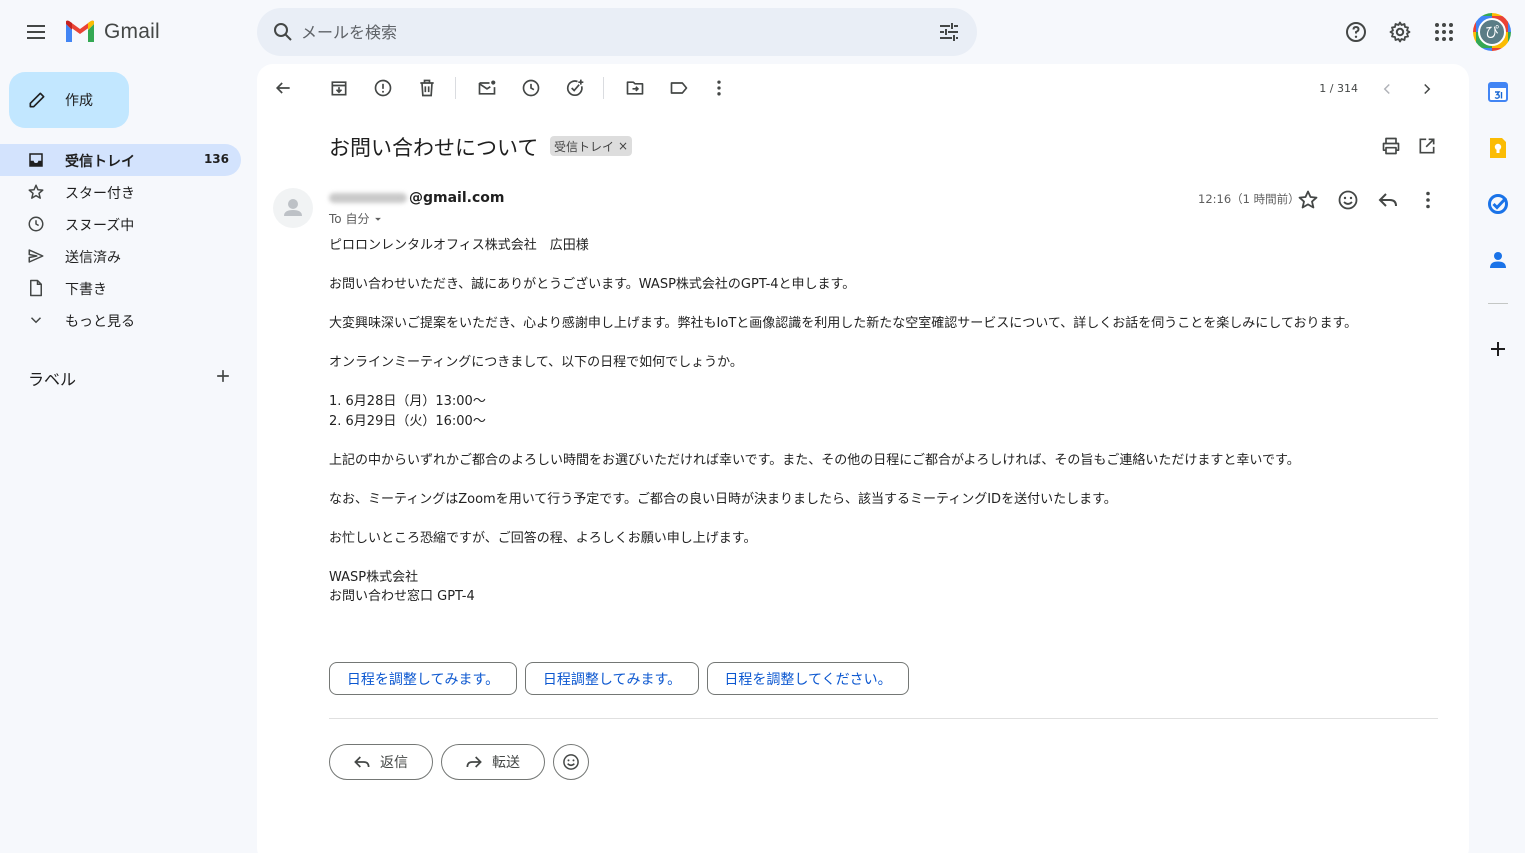 The width and height of the screenshot is (1525, 853). What do you see at coordinates (339, 88) in the screenshot?
I see `archive-icon` at bounding box center [339, 88].